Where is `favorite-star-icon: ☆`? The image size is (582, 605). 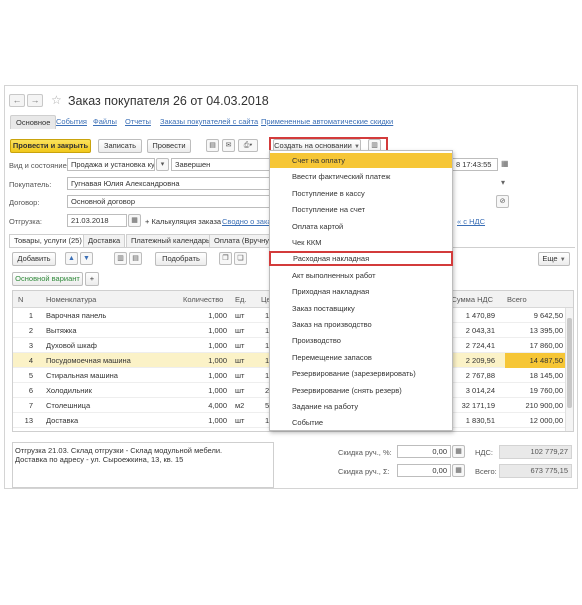 favorite-star-icon: ☆ is located at coordinates (56, 100).